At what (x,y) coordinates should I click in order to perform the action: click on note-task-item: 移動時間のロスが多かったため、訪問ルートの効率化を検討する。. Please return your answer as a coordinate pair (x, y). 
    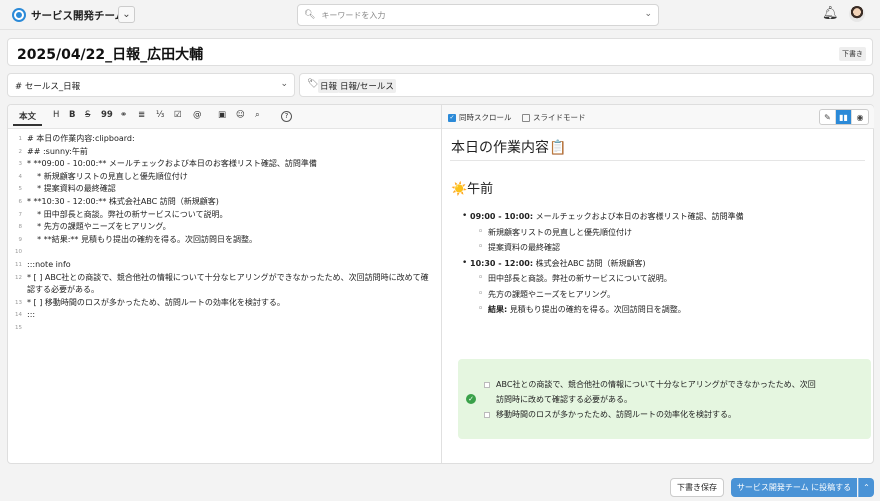
    Looking at the image, I should click on (610, 414).